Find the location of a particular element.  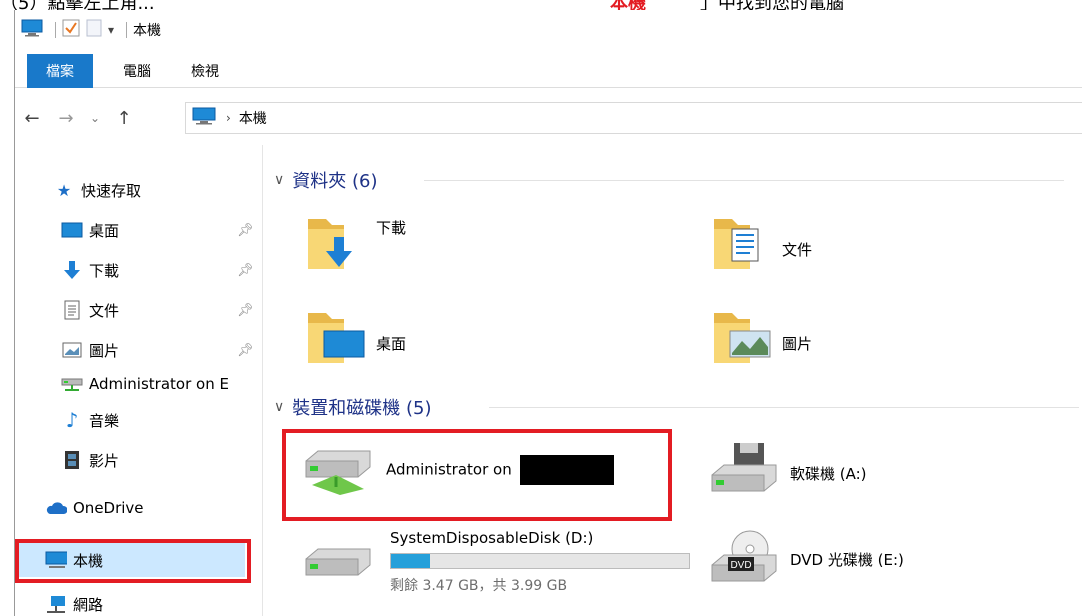

properties-check-icon is located at coordinates (71, 30).